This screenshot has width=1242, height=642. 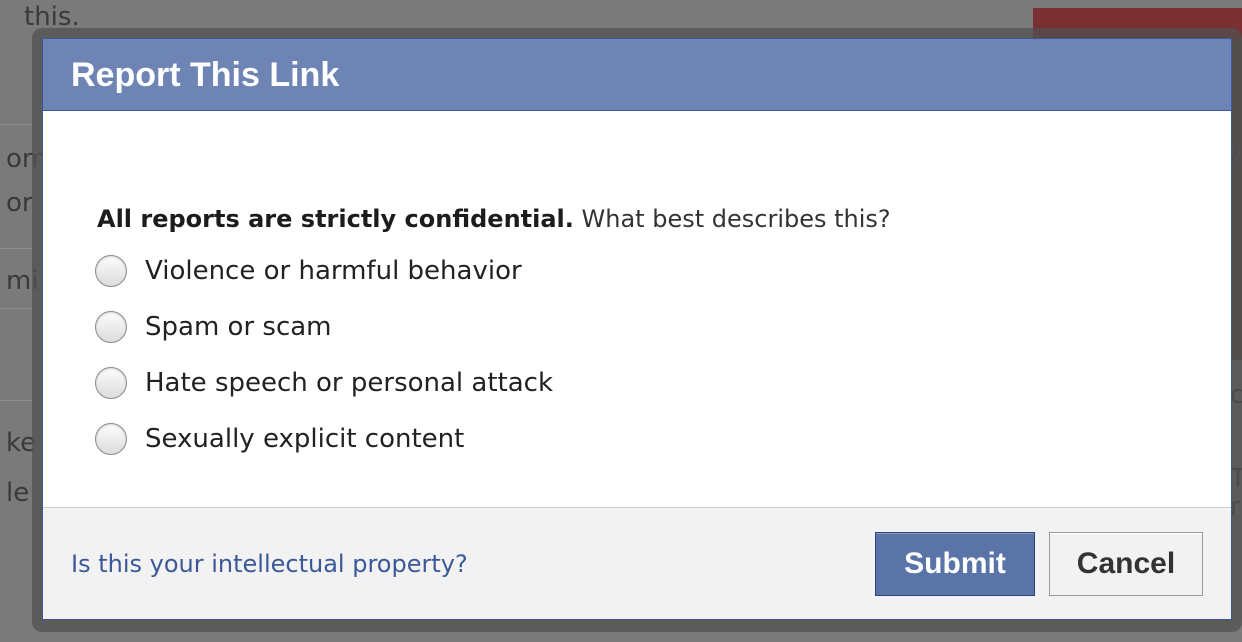 What do you see at coordinates (732, 219) in the screenshot?
I see `prompt-question-text: What best describes this?` at bounding box center [732, 219].